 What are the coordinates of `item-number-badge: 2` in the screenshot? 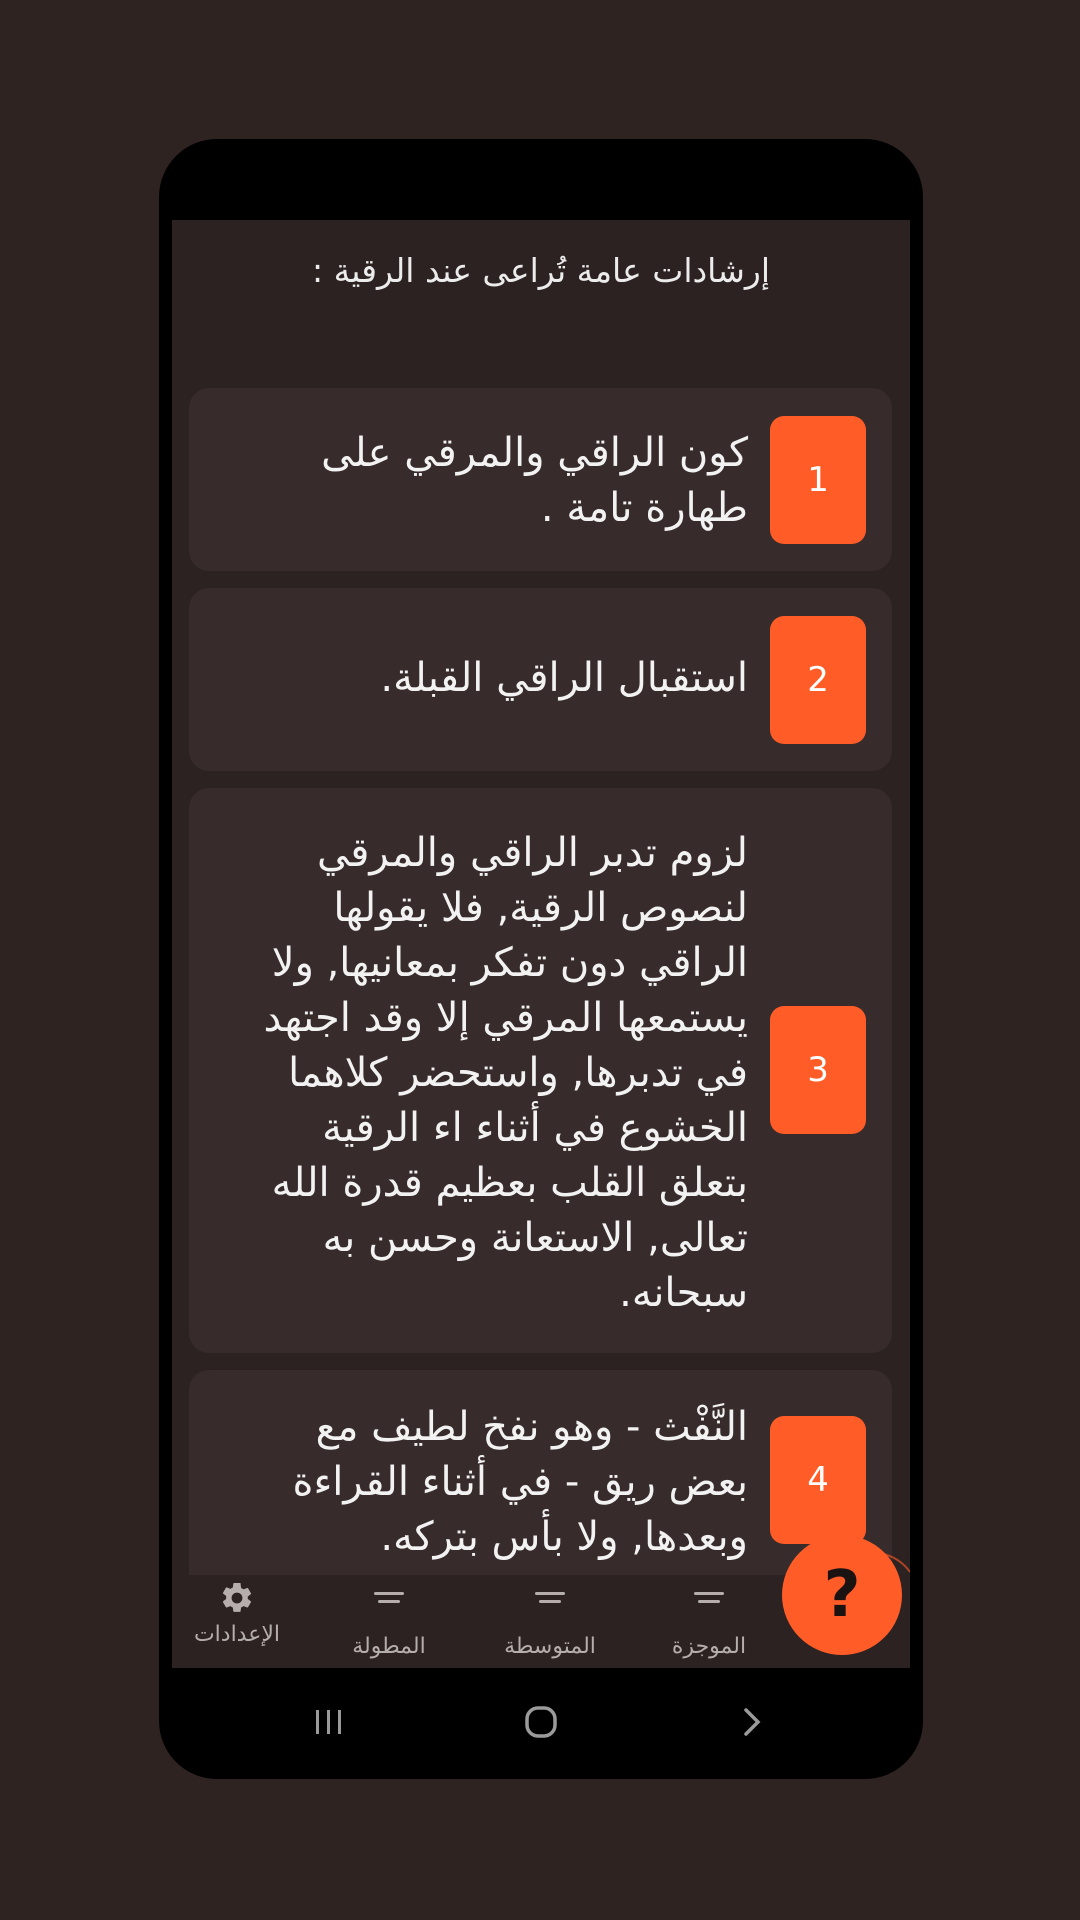 It's located at (818, 680).